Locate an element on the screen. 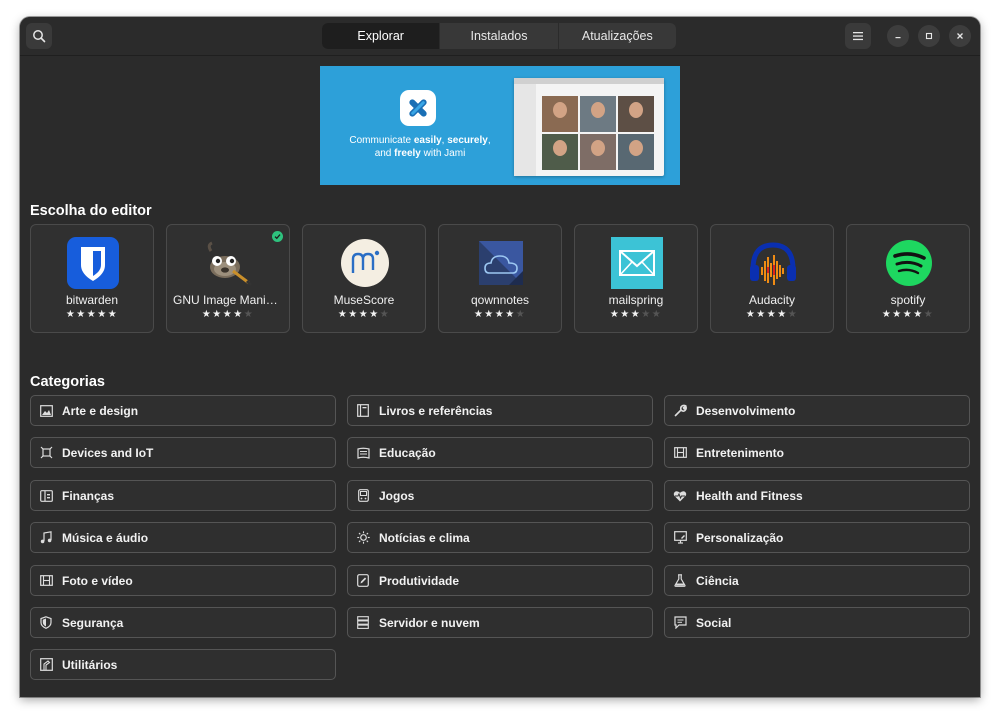 Image resolution: width=1000 pixels, height=718 pixels. category-financas: Finanças is located at coordinates (183, 495).